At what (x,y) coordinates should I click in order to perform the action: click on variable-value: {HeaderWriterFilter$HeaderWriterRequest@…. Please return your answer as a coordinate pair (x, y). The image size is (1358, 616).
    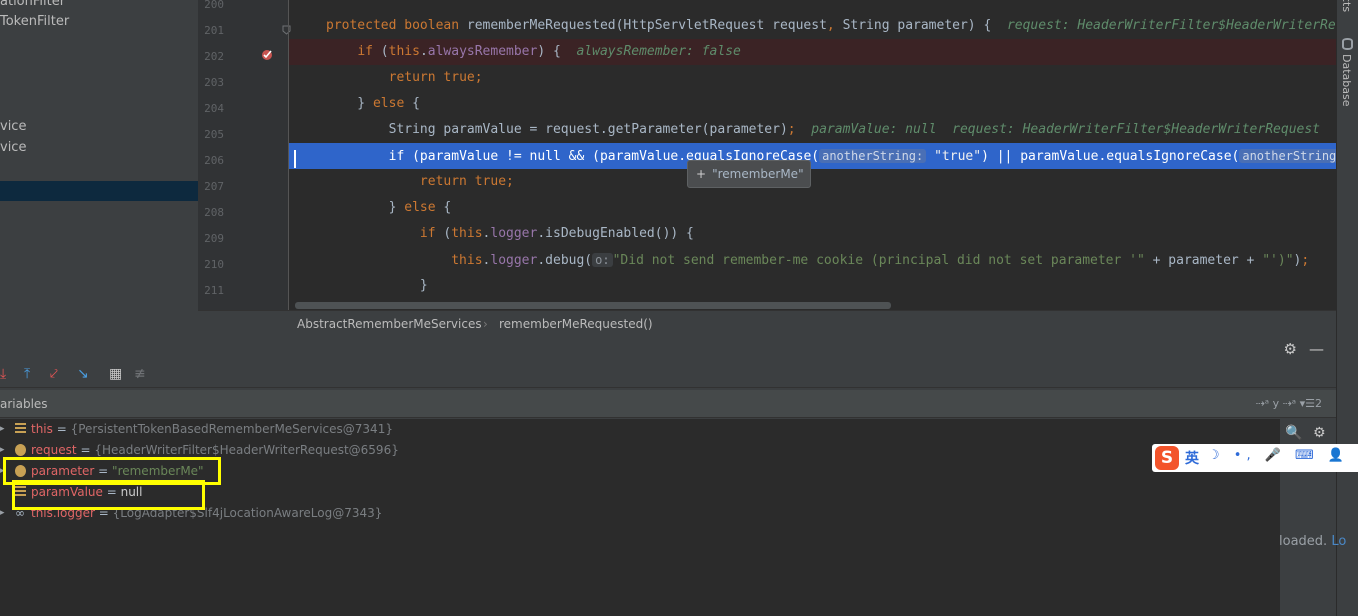
    Looking at the image, I should click on (246, 450).